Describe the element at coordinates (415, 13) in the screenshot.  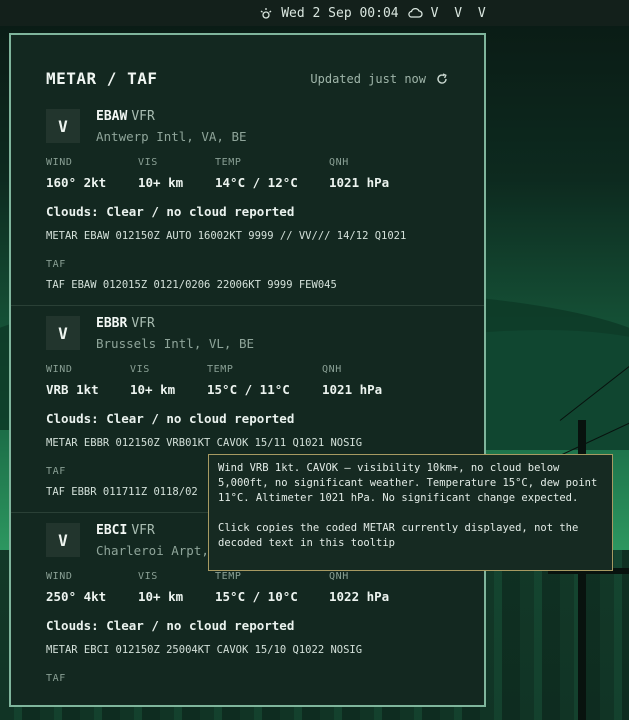
I see `weather-cloud-icon` at that location.